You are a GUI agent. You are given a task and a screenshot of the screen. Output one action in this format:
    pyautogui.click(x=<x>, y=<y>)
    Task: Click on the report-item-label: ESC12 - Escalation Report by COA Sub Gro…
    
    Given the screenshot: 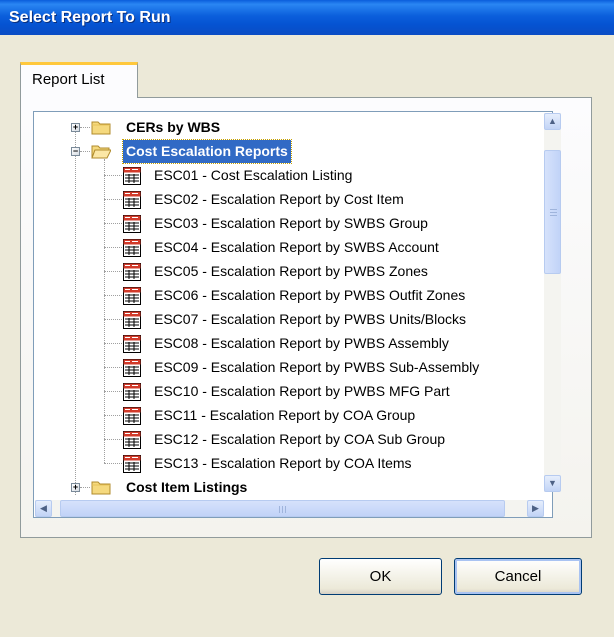 What is the action you would take?
    pyautogui.click(x=300, y=439)
    